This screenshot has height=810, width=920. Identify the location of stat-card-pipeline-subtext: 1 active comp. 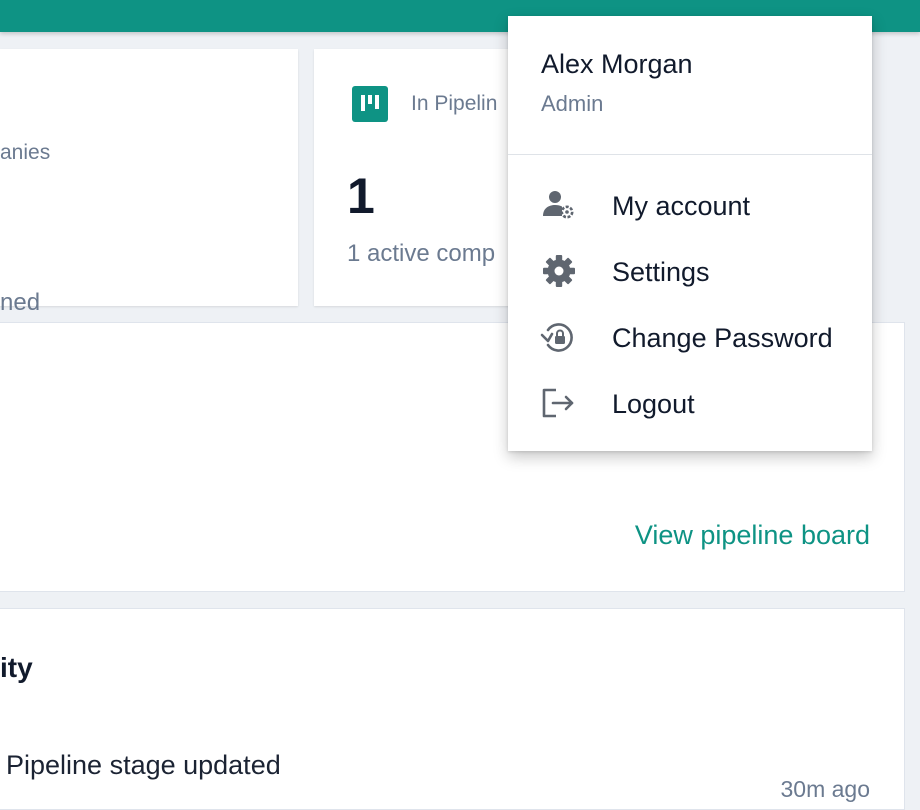
(421, 253).